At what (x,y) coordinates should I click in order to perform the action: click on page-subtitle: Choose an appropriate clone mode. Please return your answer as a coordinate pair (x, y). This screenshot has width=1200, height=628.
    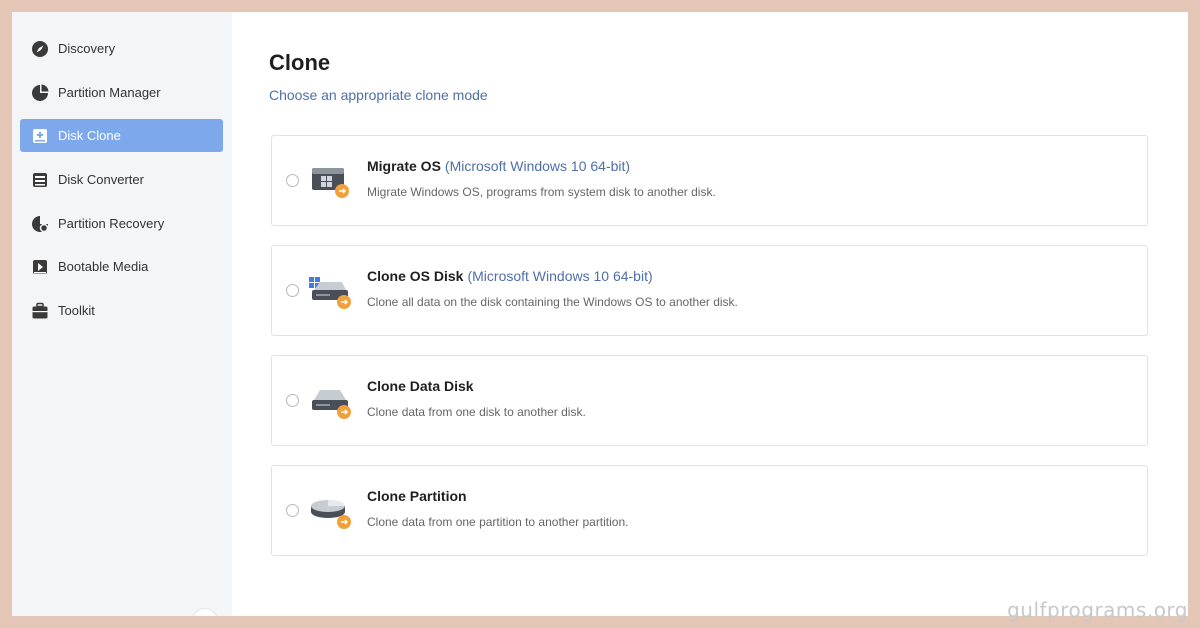
    Looking at the image, I should click on (378, 95).